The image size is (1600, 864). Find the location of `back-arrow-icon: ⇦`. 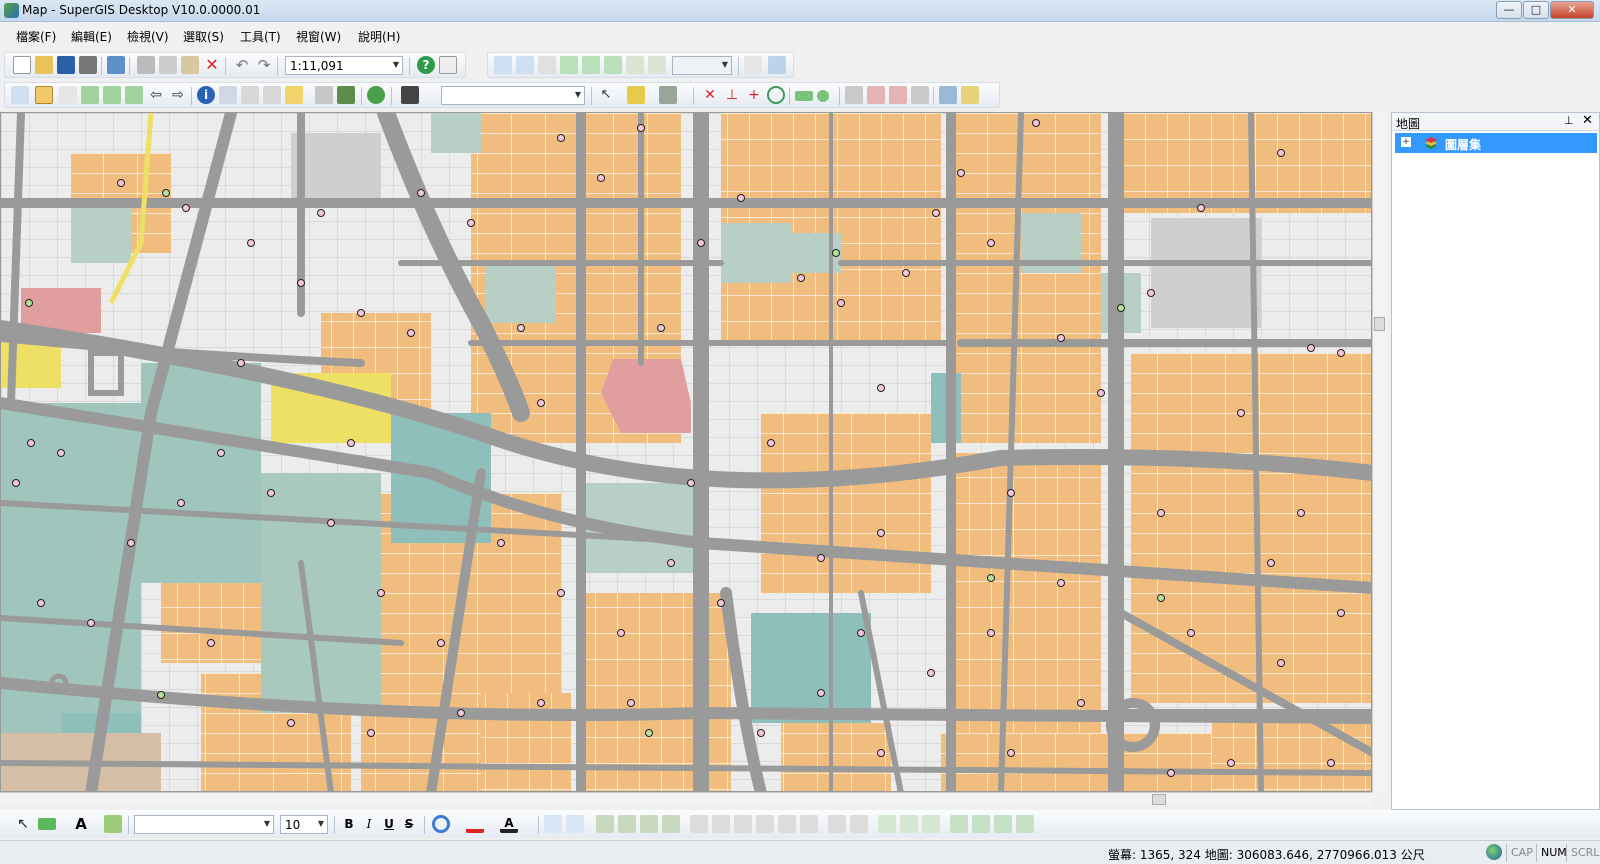

back-arrow-icon: ⇦ is located at coordinates (156, 95).